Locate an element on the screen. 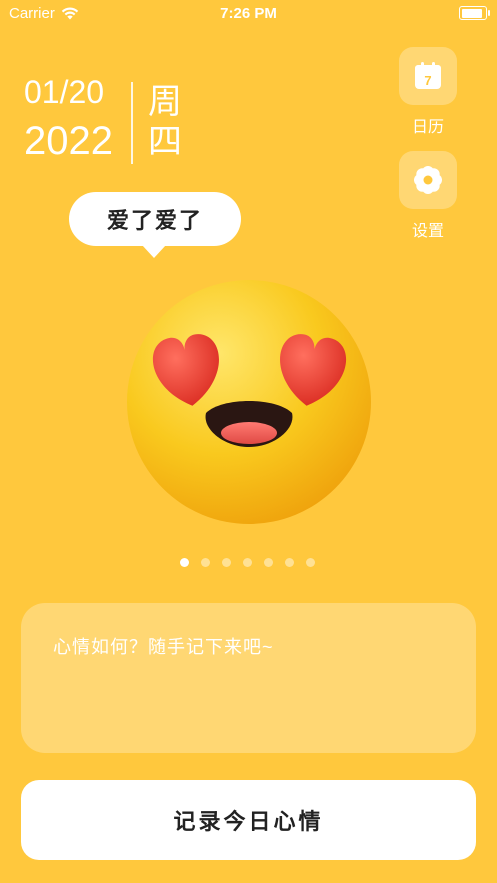 This screenshot has width=497, height=883. weekday: 周四 is located at coordinates (165, 122).